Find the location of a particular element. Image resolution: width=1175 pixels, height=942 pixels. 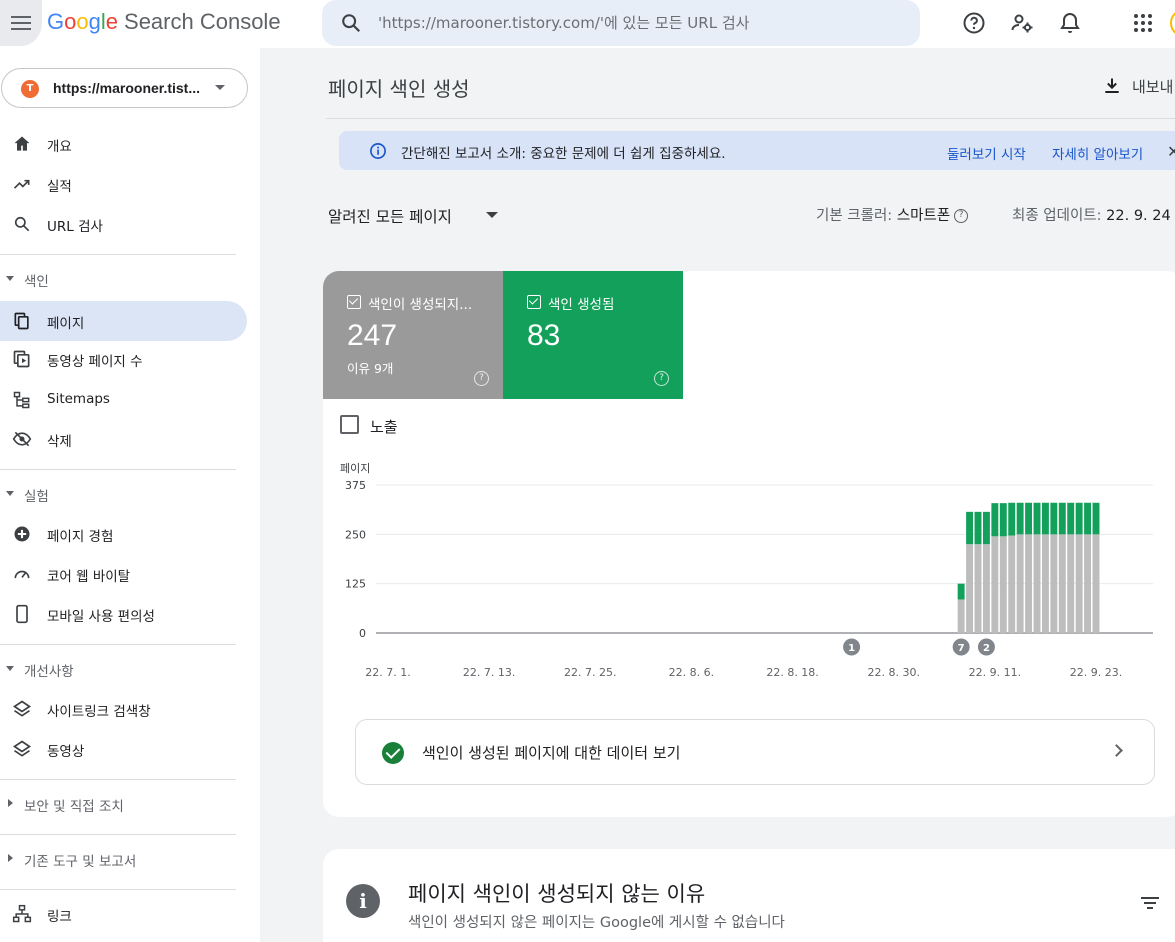

reasons-title: 페이지 색인이 생성되지 않는 이유 is located at coordinates (557, 894).